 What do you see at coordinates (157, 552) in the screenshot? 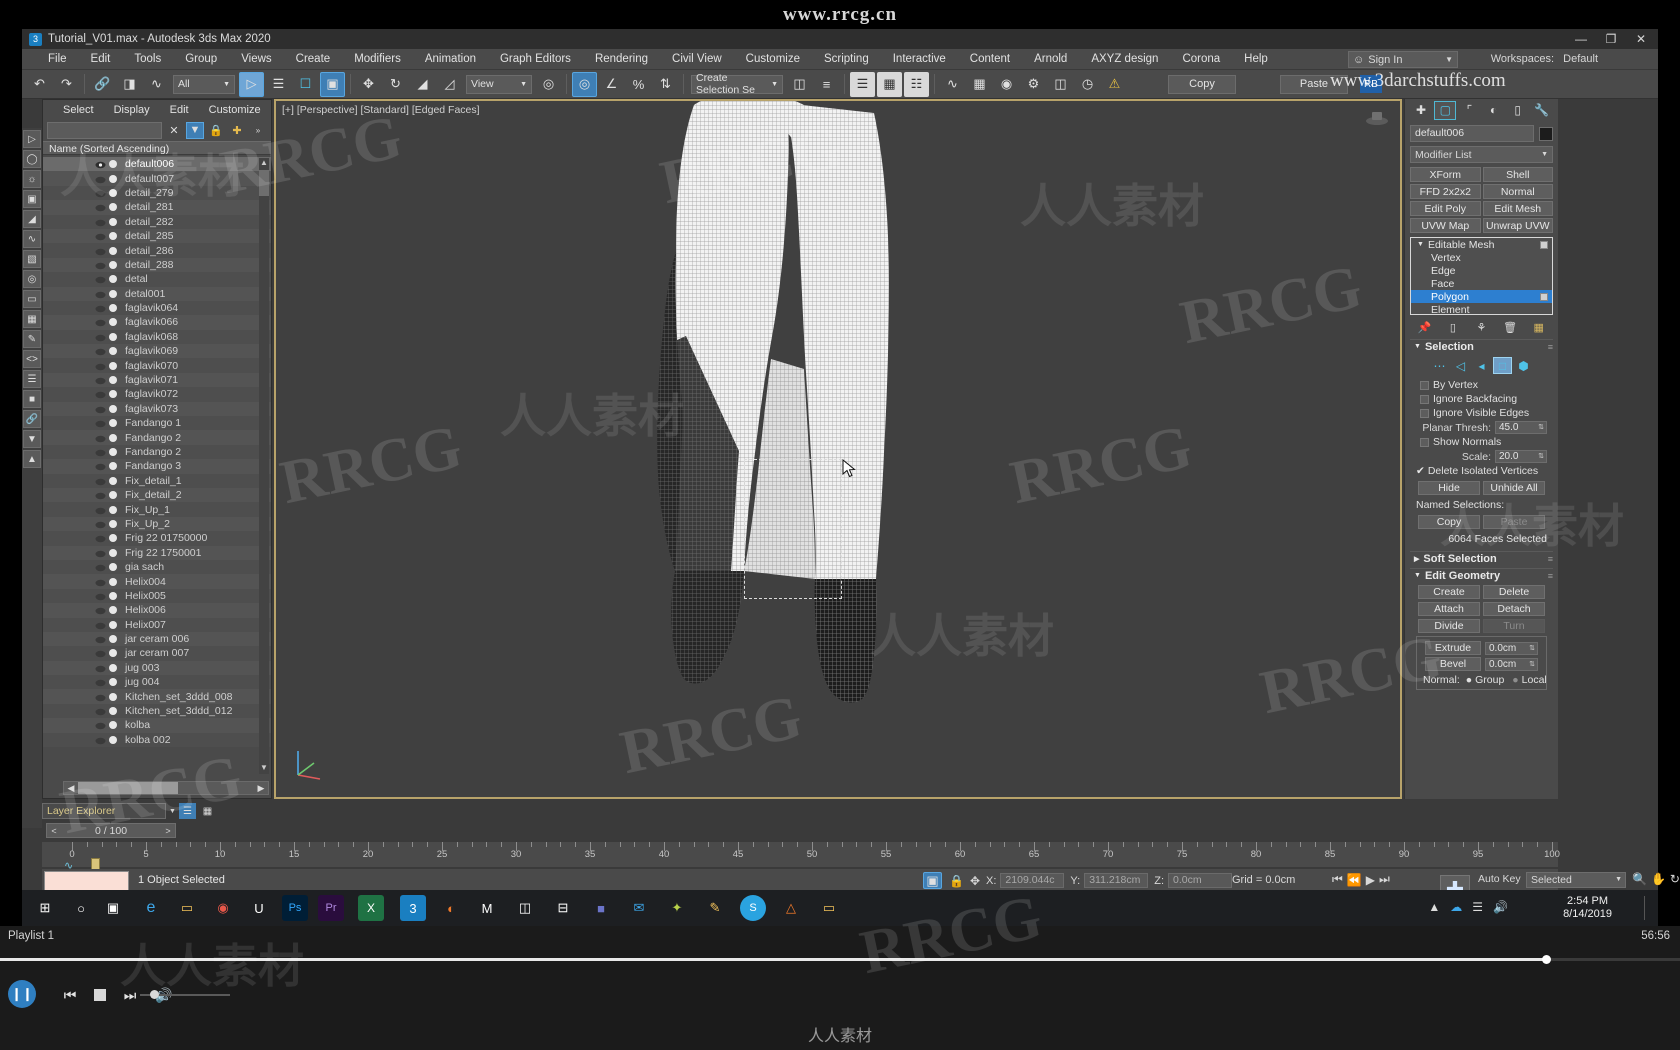
I see `list-item: Frig 22 1750001` at bounding box center [157, 552].